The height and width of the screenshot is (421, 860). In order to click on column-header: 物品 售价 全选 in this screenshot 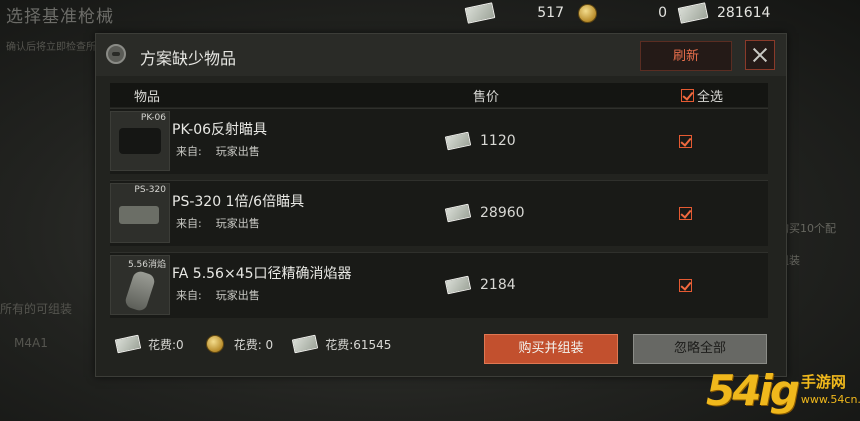, I will do `click(439, 95)`.